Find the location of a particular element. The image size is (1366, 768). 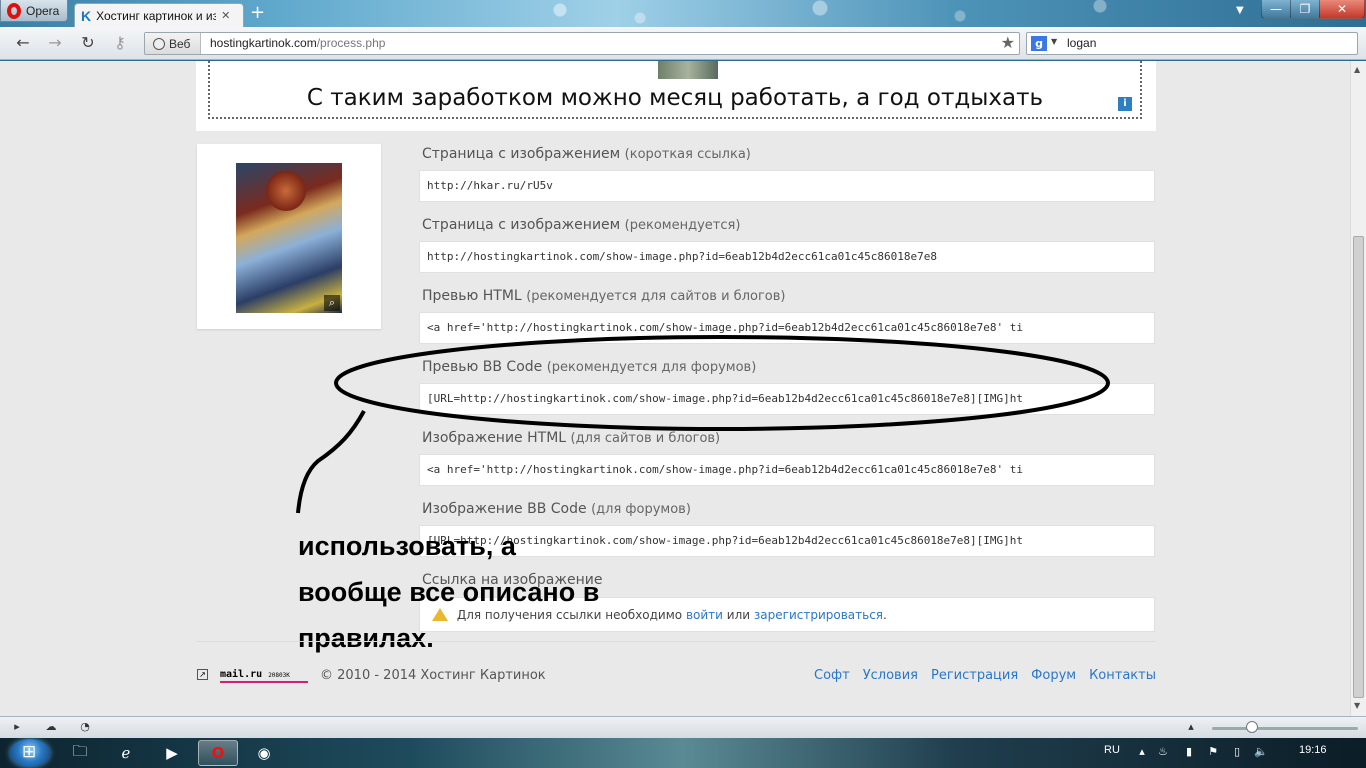

footer-link-contacts: Контакты is located at coordinates (1122, 675).